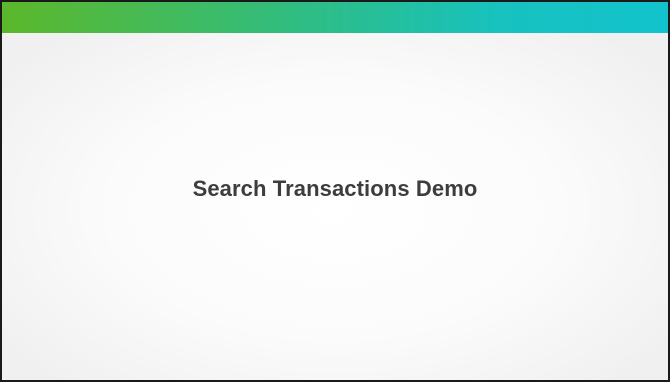  Describe the element at coordinates (335, 188) in the screenshot. I see `slide-title: Search Transactions Demo` at that location.